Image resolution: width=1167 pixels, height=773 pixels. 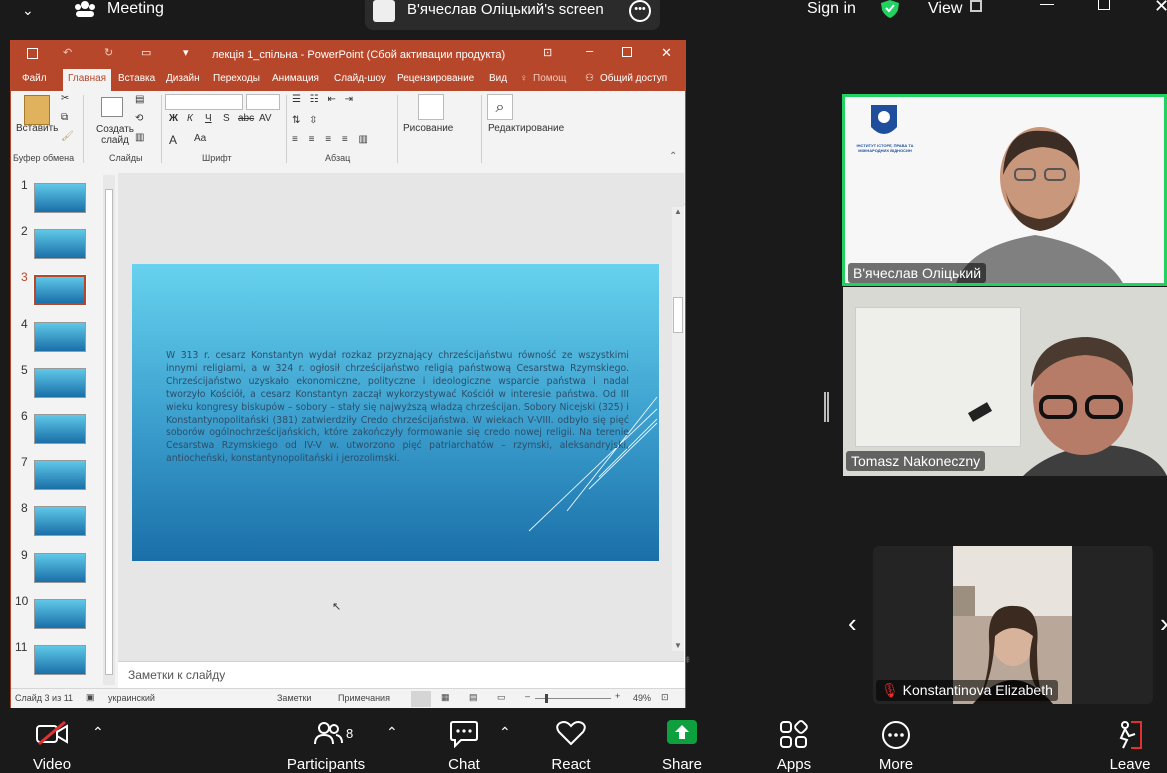 What do you see at coordinates (200, 138) in the screenshot?
I see `change-case-button: Aa` at bounding box center [200, 138].